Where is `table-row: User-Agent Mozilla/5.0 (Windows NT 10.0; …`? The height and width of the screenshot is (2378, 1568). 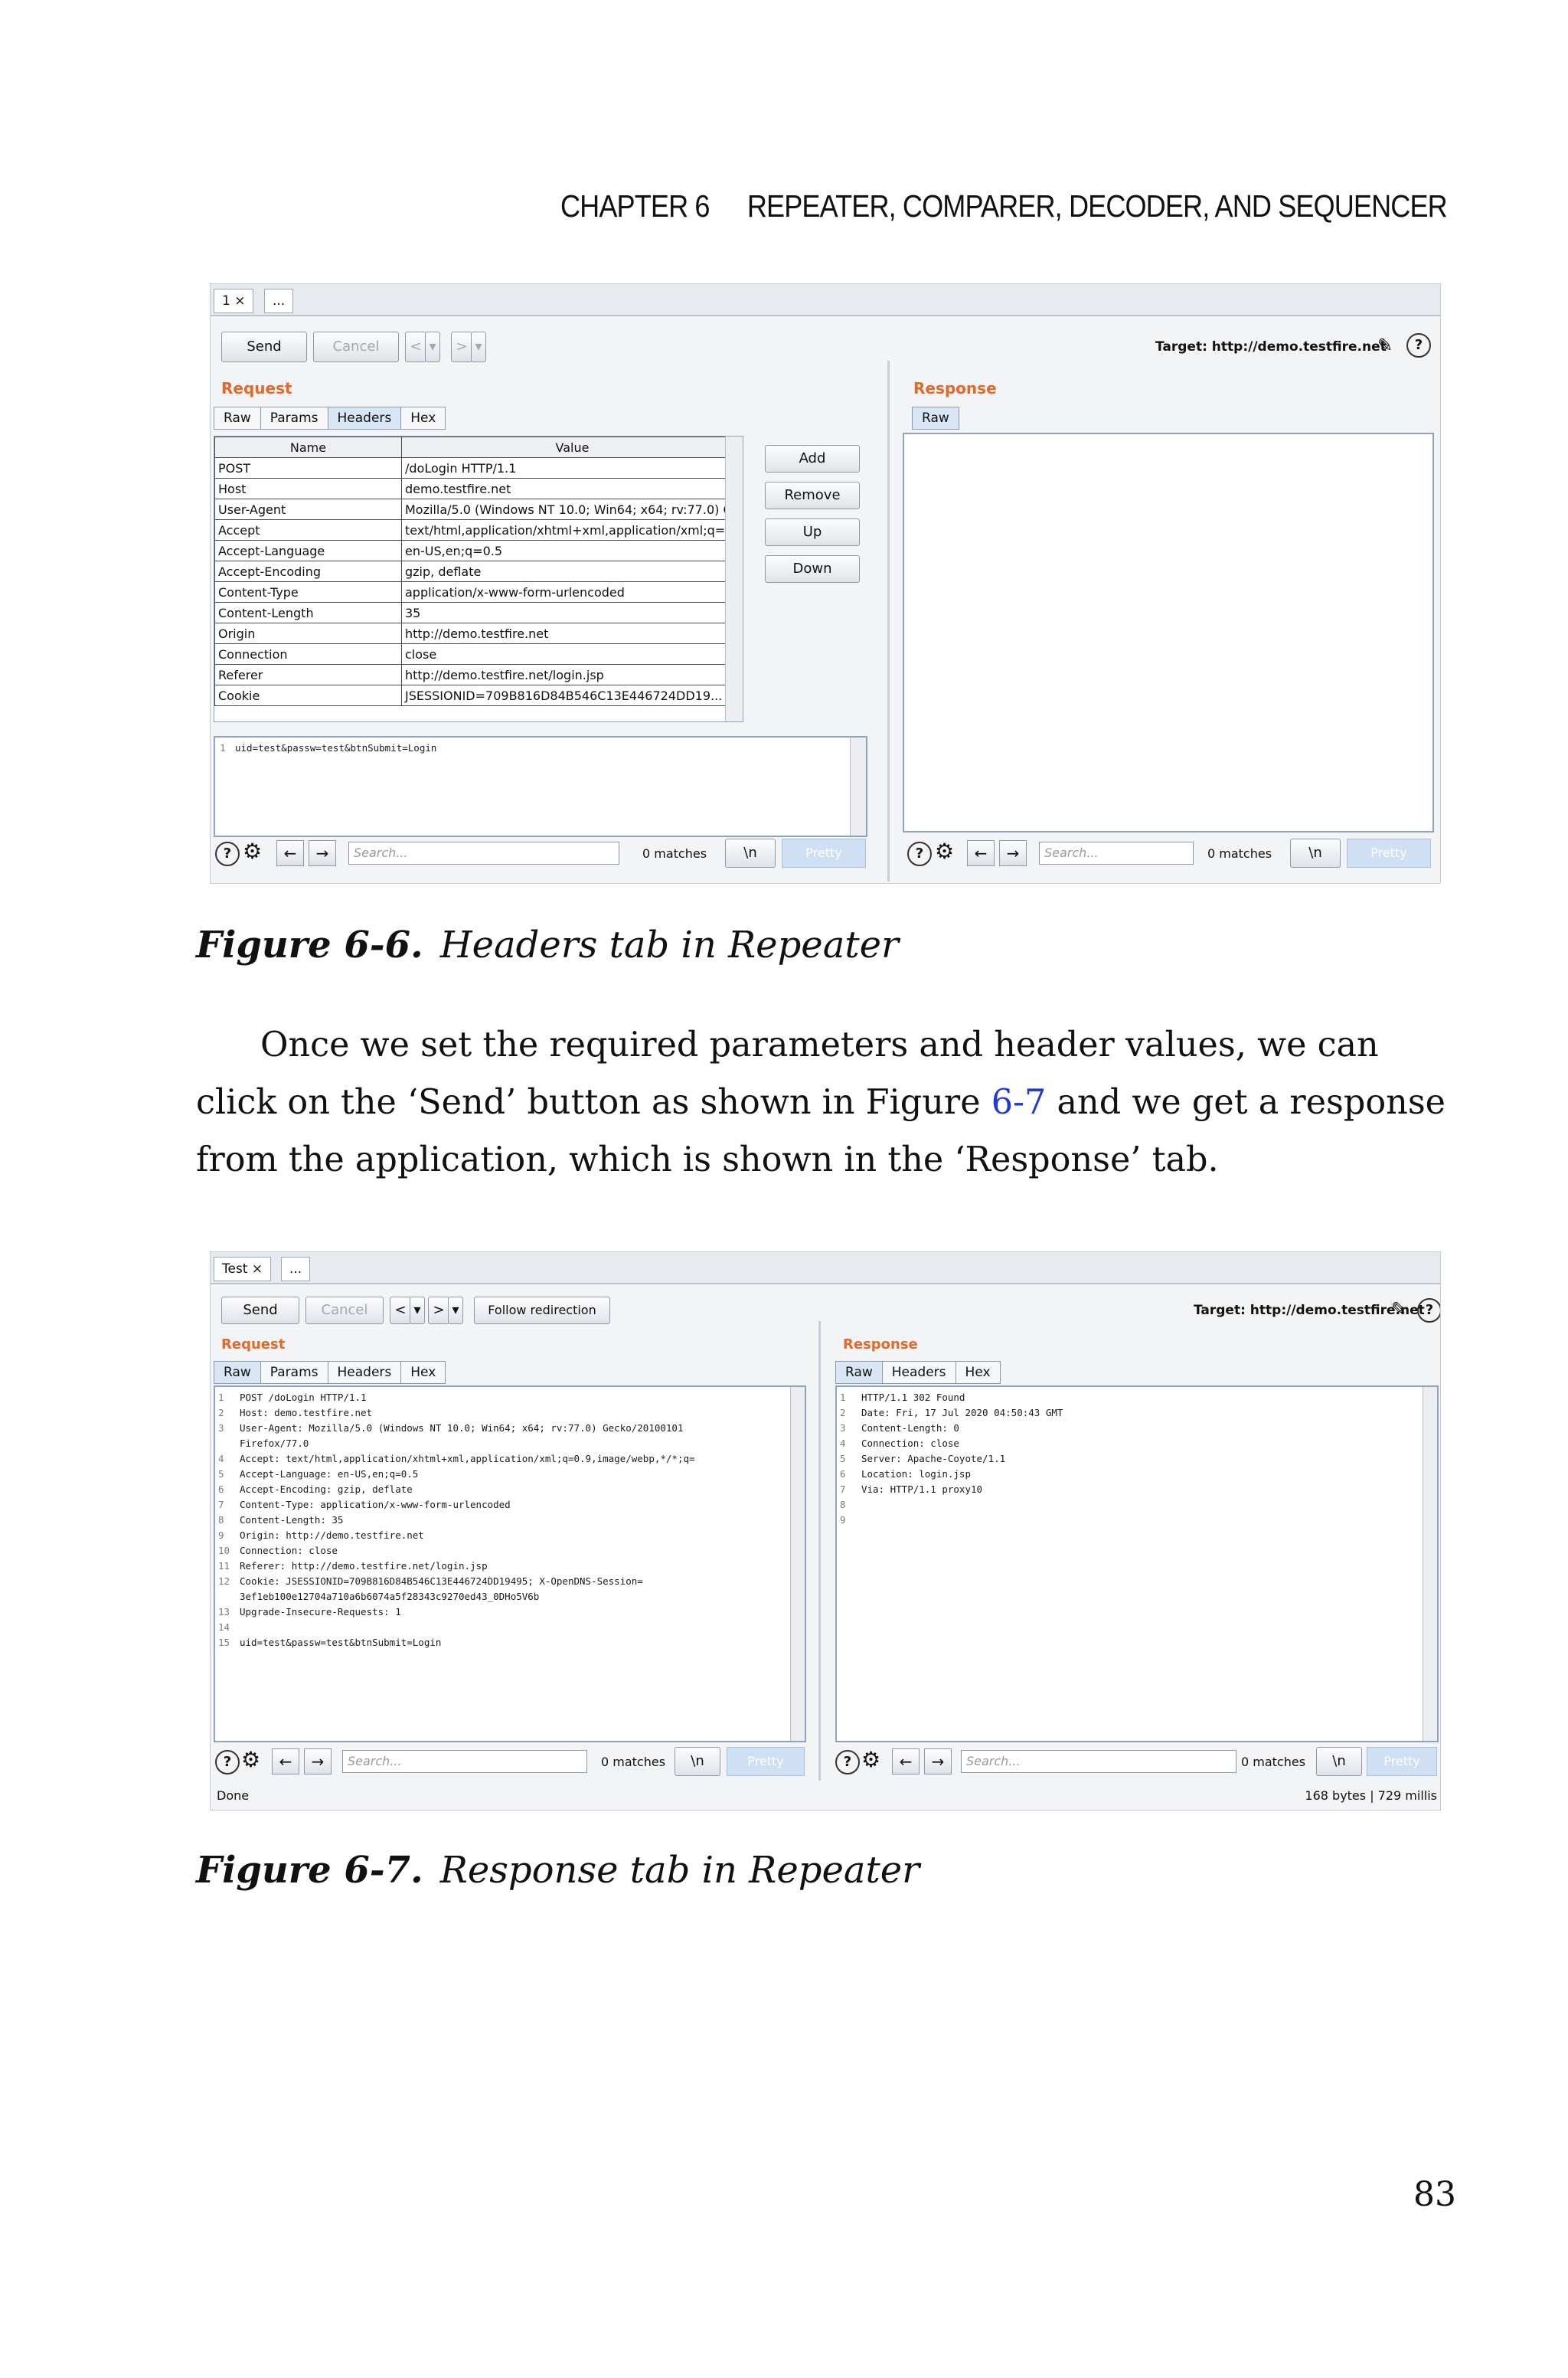 table-row: User-Agent Mozilla/5.0 (Windows NT 10.0; … is located at coordinates (478, 510).